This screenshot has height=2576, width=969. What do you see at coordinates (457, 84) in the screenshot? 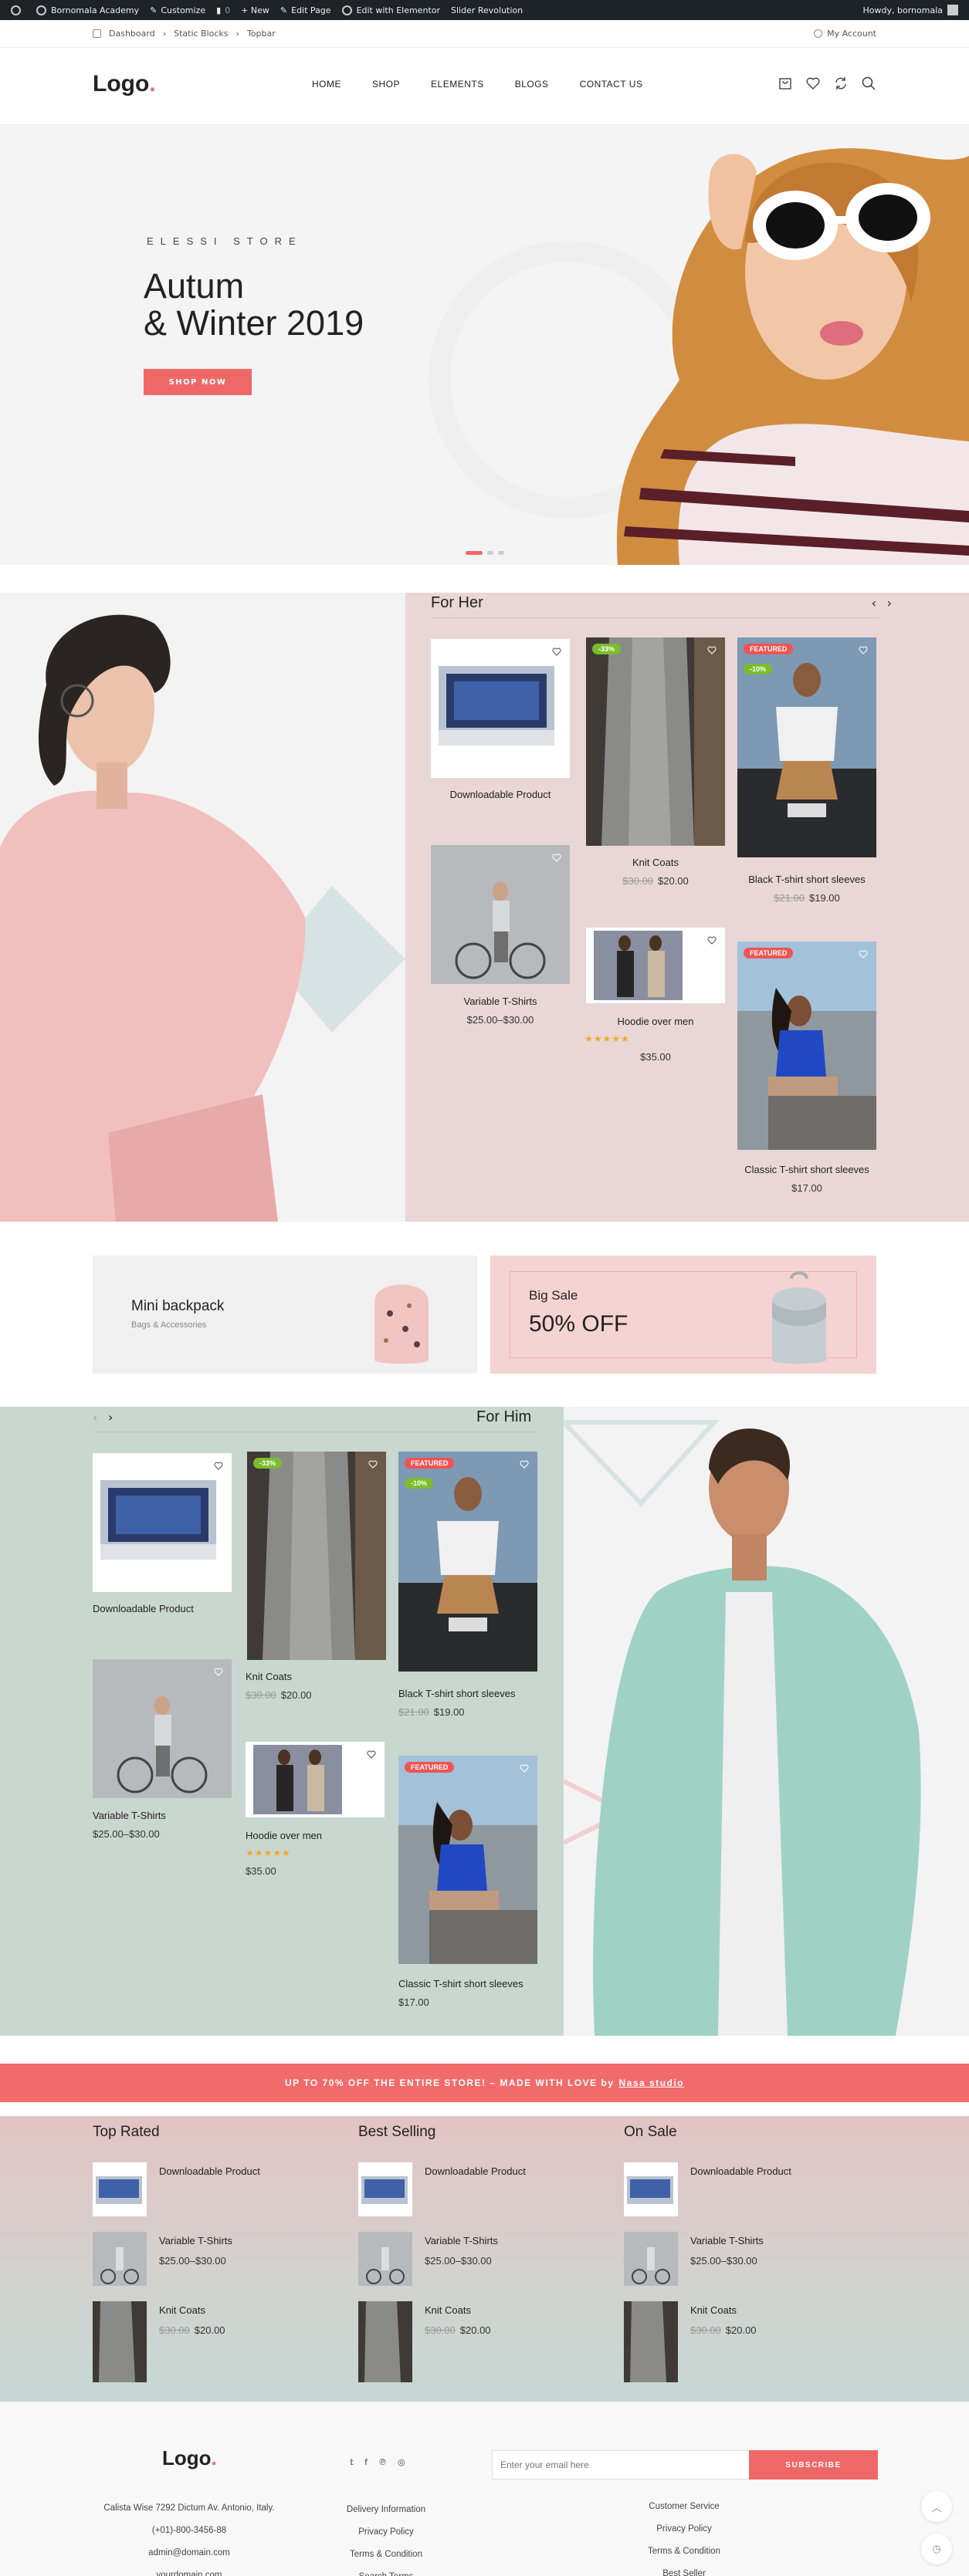
I see `nav-elements: ELEMENTS` at bounding box center [457, 84].